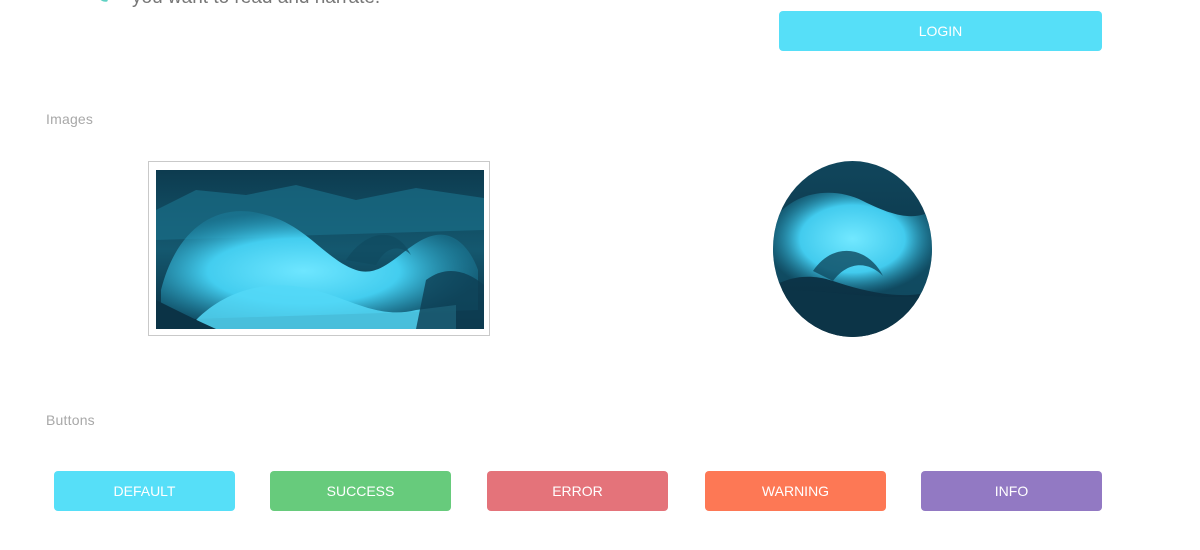  Describe the element at coordinates (1011, 491) in the screenshot. I see `info-button: INFO` at that location.